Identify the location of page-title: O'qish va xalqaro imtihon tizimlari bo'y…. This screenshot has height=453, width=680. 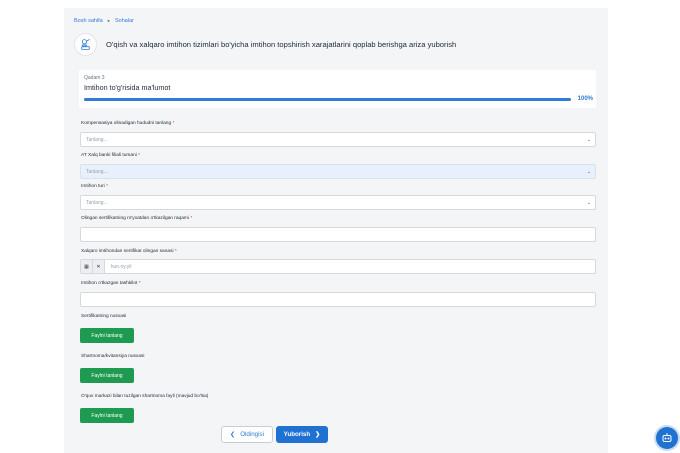
(281, 44).